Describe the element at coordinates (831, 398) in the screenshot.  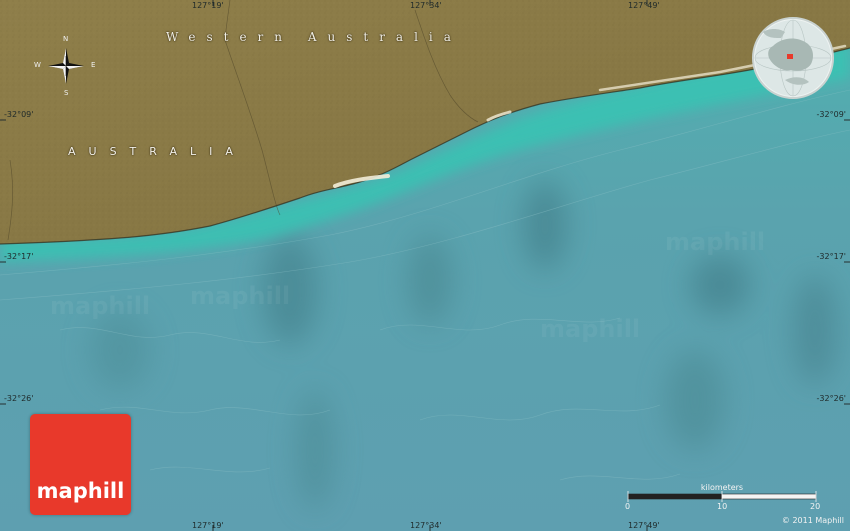
I see `latitude-label-right: -32°26'` at that location.